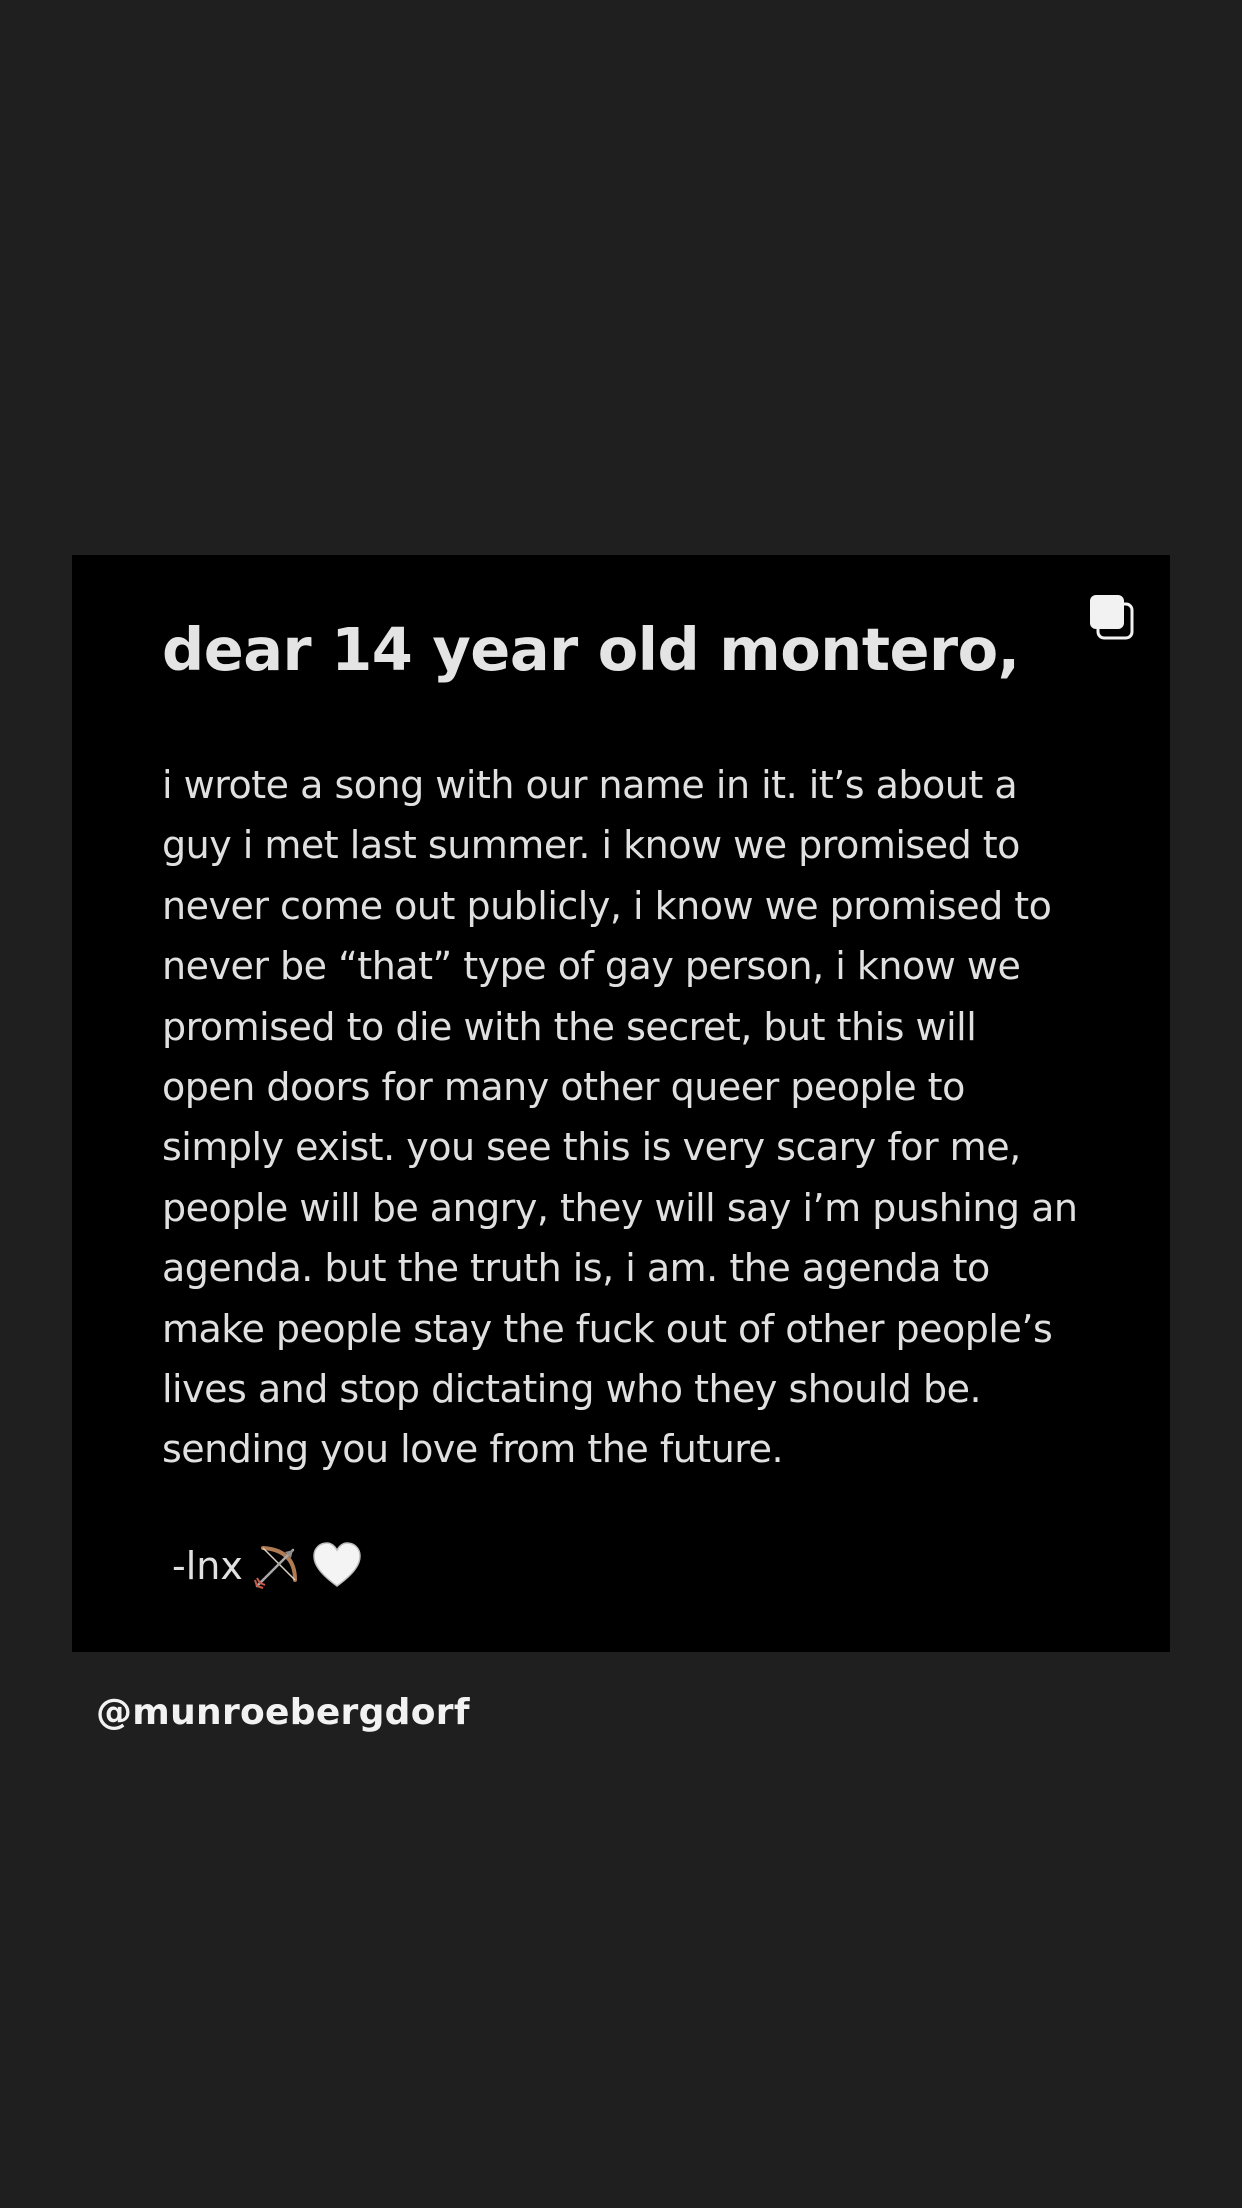 This screenshot has height=2208, width=1242. I want to click on signature: -lnx, so click(267, 1566).